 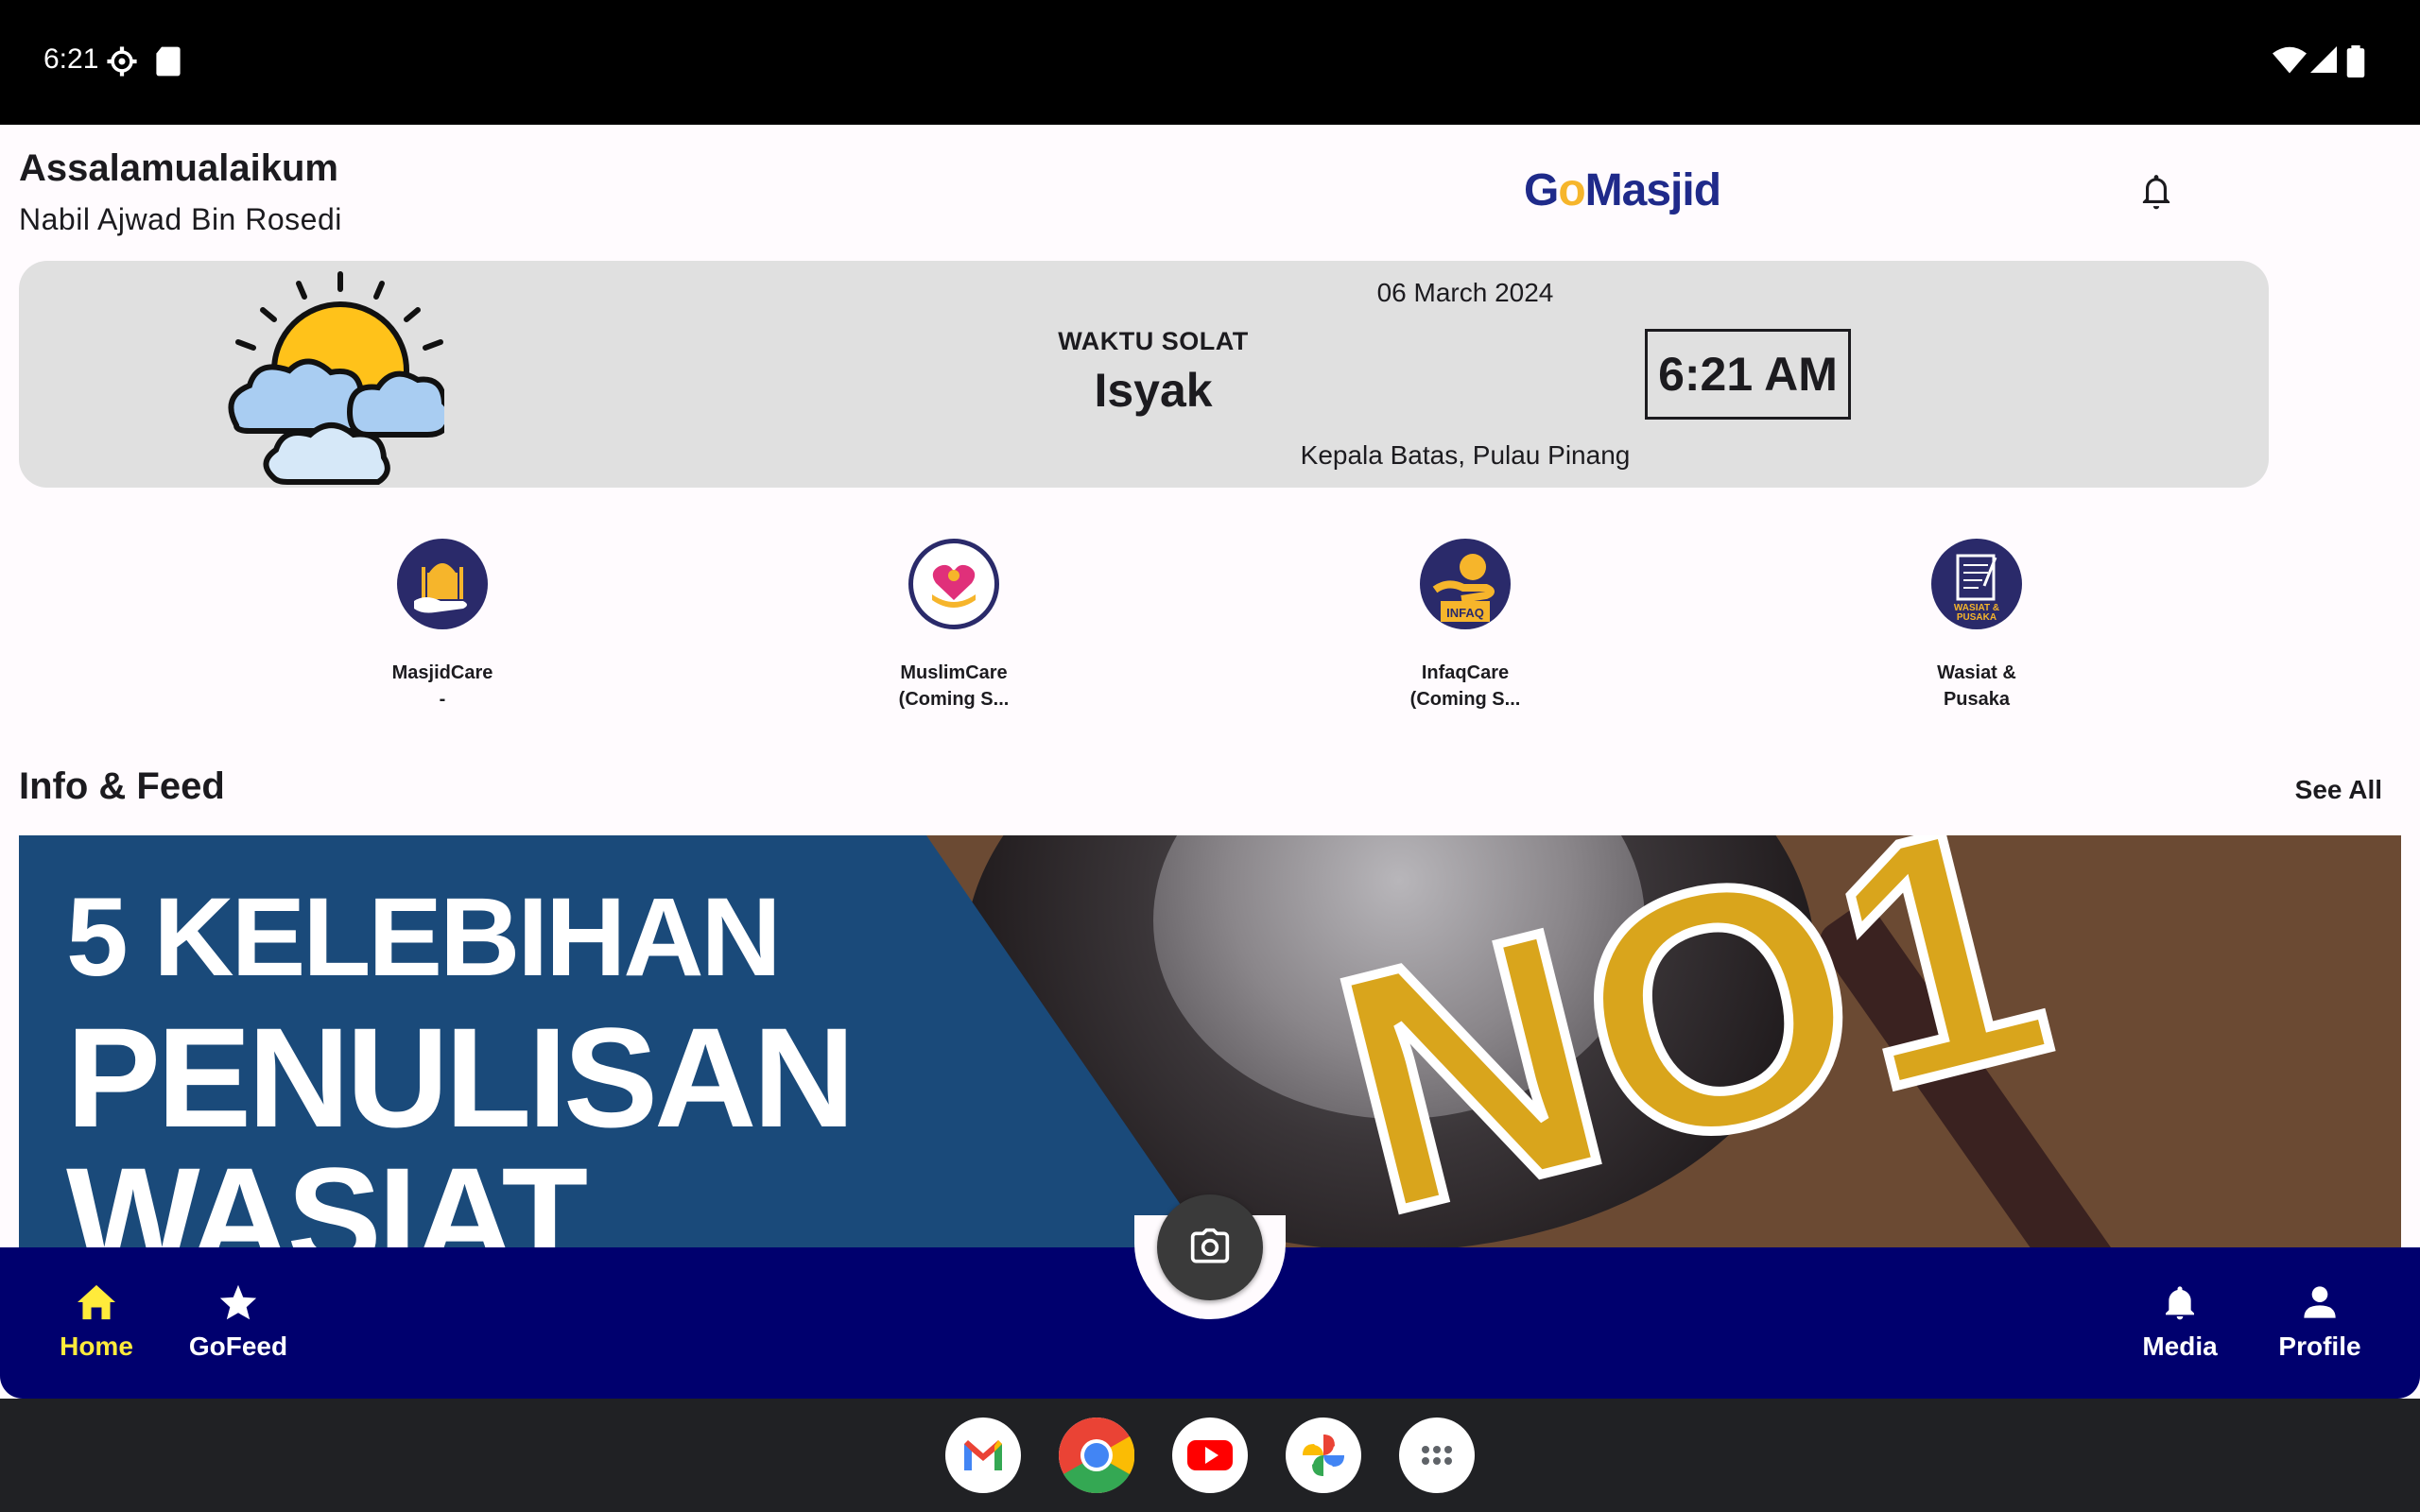 I want to click on feed-title: Info & Feed, so click(x=122, y=786).